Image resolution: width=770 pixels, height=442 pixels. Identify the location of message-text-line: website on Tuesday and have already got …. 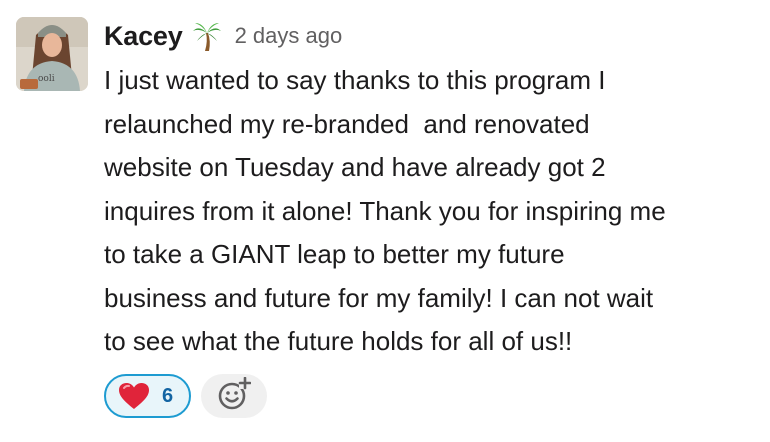
(355, 167).